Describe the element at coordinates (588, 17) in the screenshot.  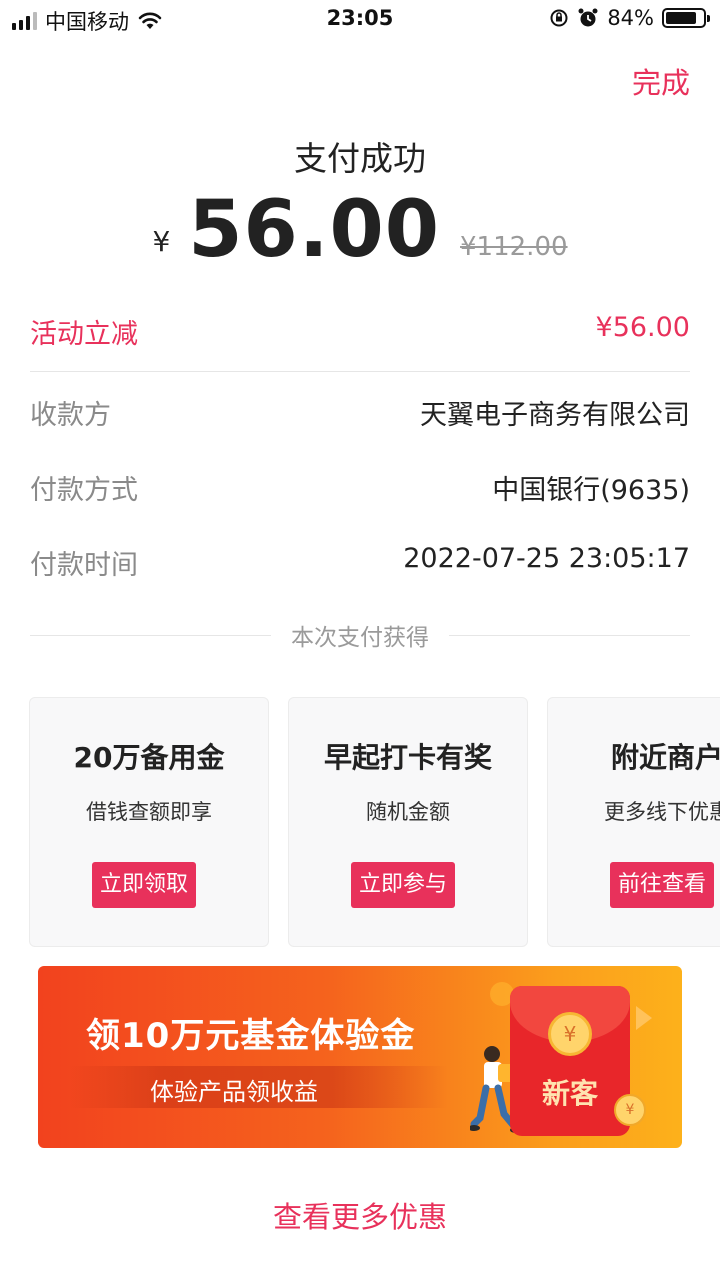
I see `alarm-icon` at that location.